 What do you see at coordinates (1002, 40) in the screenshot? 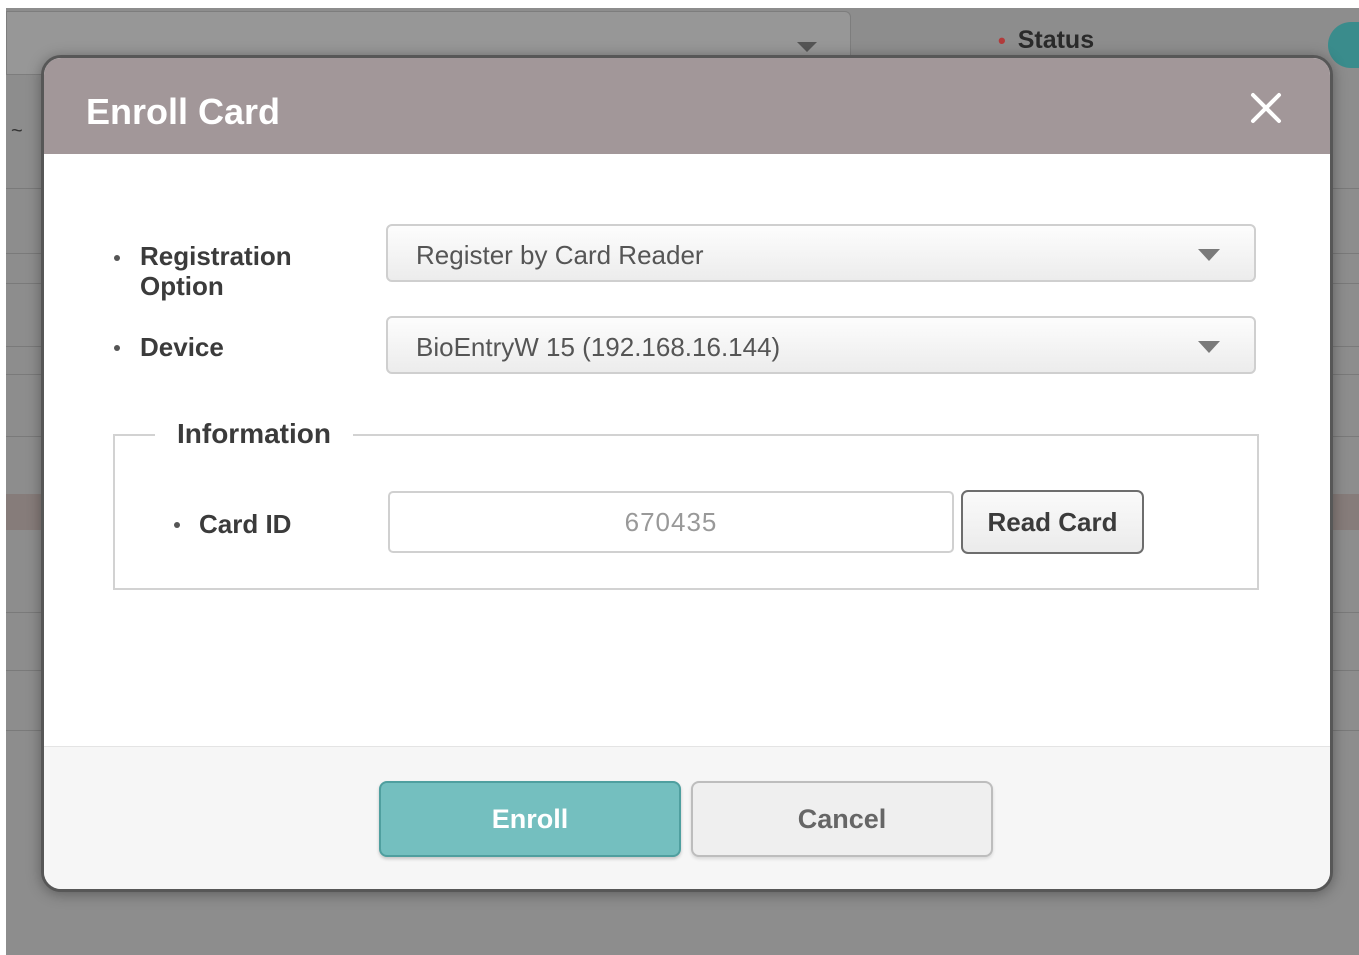
I see `required-marker: •` at bounding box center [1002, 40].